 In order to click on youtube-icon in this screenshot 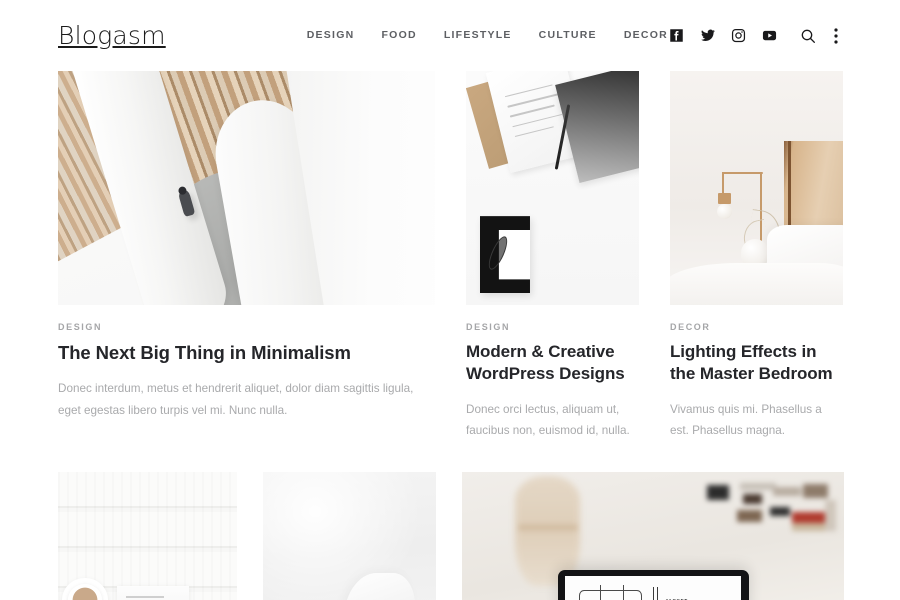, I will do `click(769, 35)`.